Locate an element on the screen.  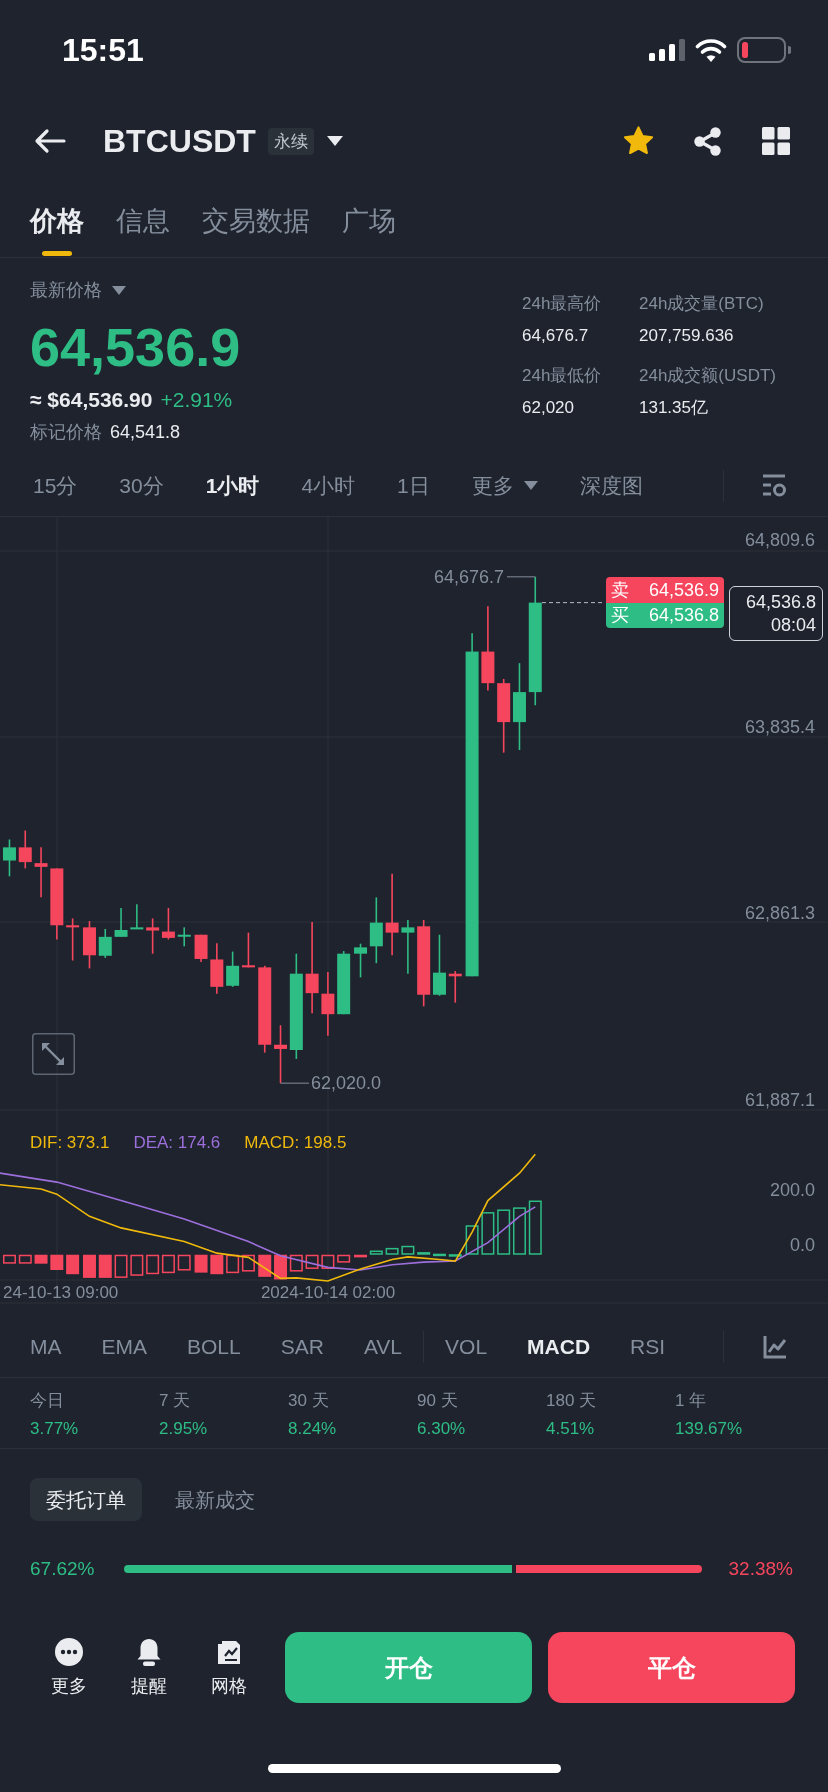
return-value: 8.24% is located at coordinates (312, 1429).